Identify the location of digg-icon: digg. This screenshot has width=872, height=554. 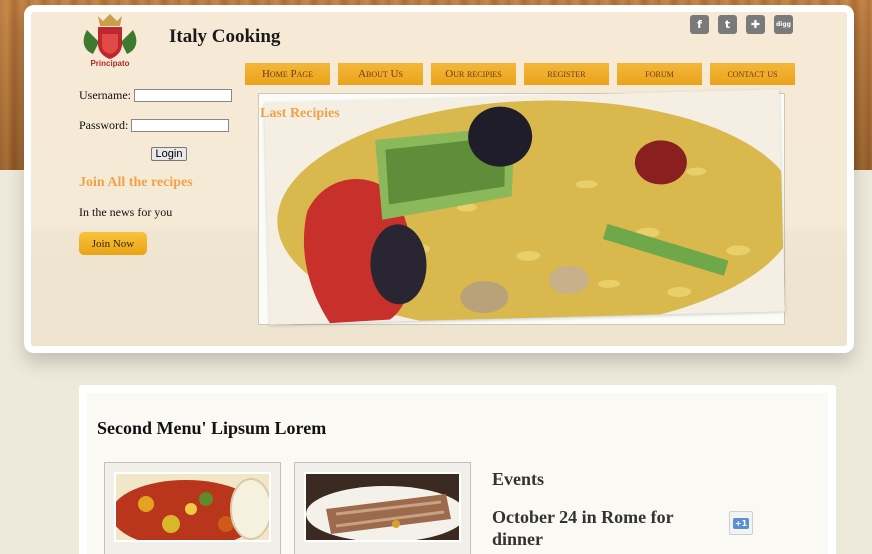
(783, 24).